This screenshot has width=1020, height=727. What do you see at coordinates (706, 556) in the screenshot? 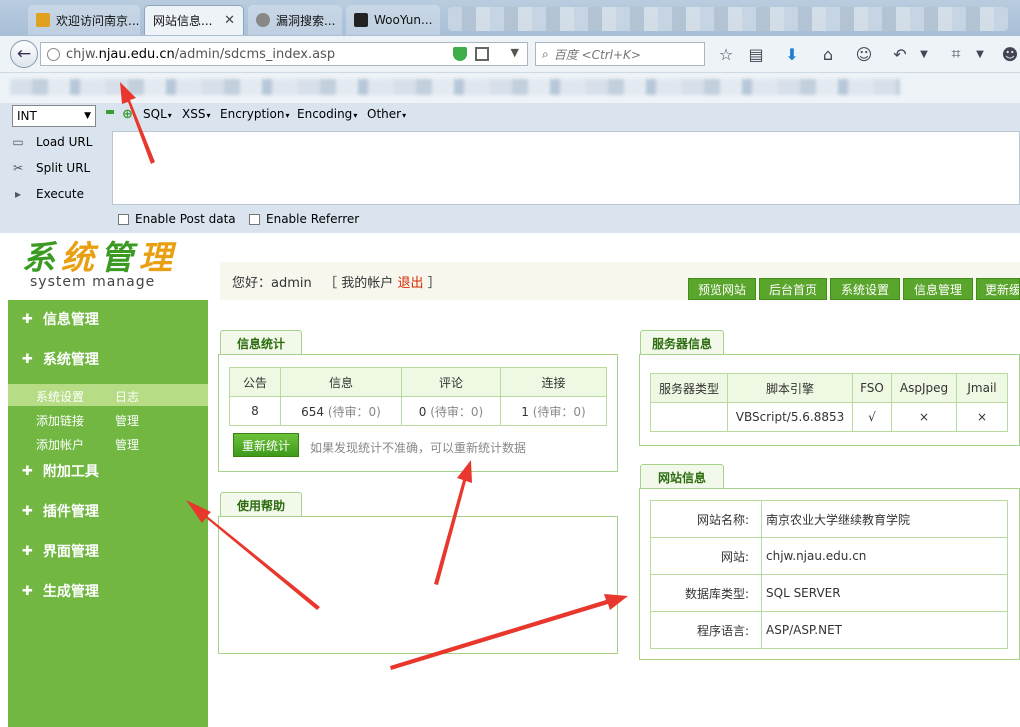
I see `site-url-key: 网站:` at bounding box center [706, 556].